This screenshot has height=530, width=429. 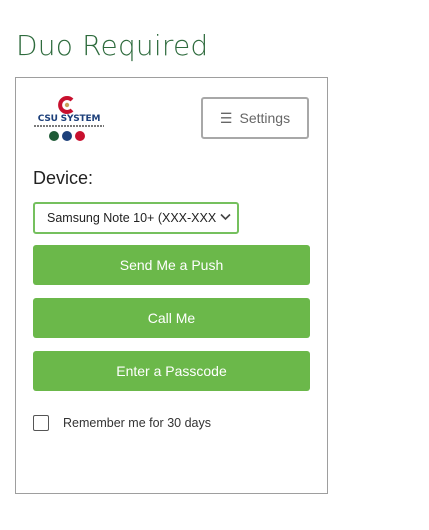 What do you see at coordinates (54, 136) in the screenshot?
I see `seal-green-icon` at bounding box center [54, 136].